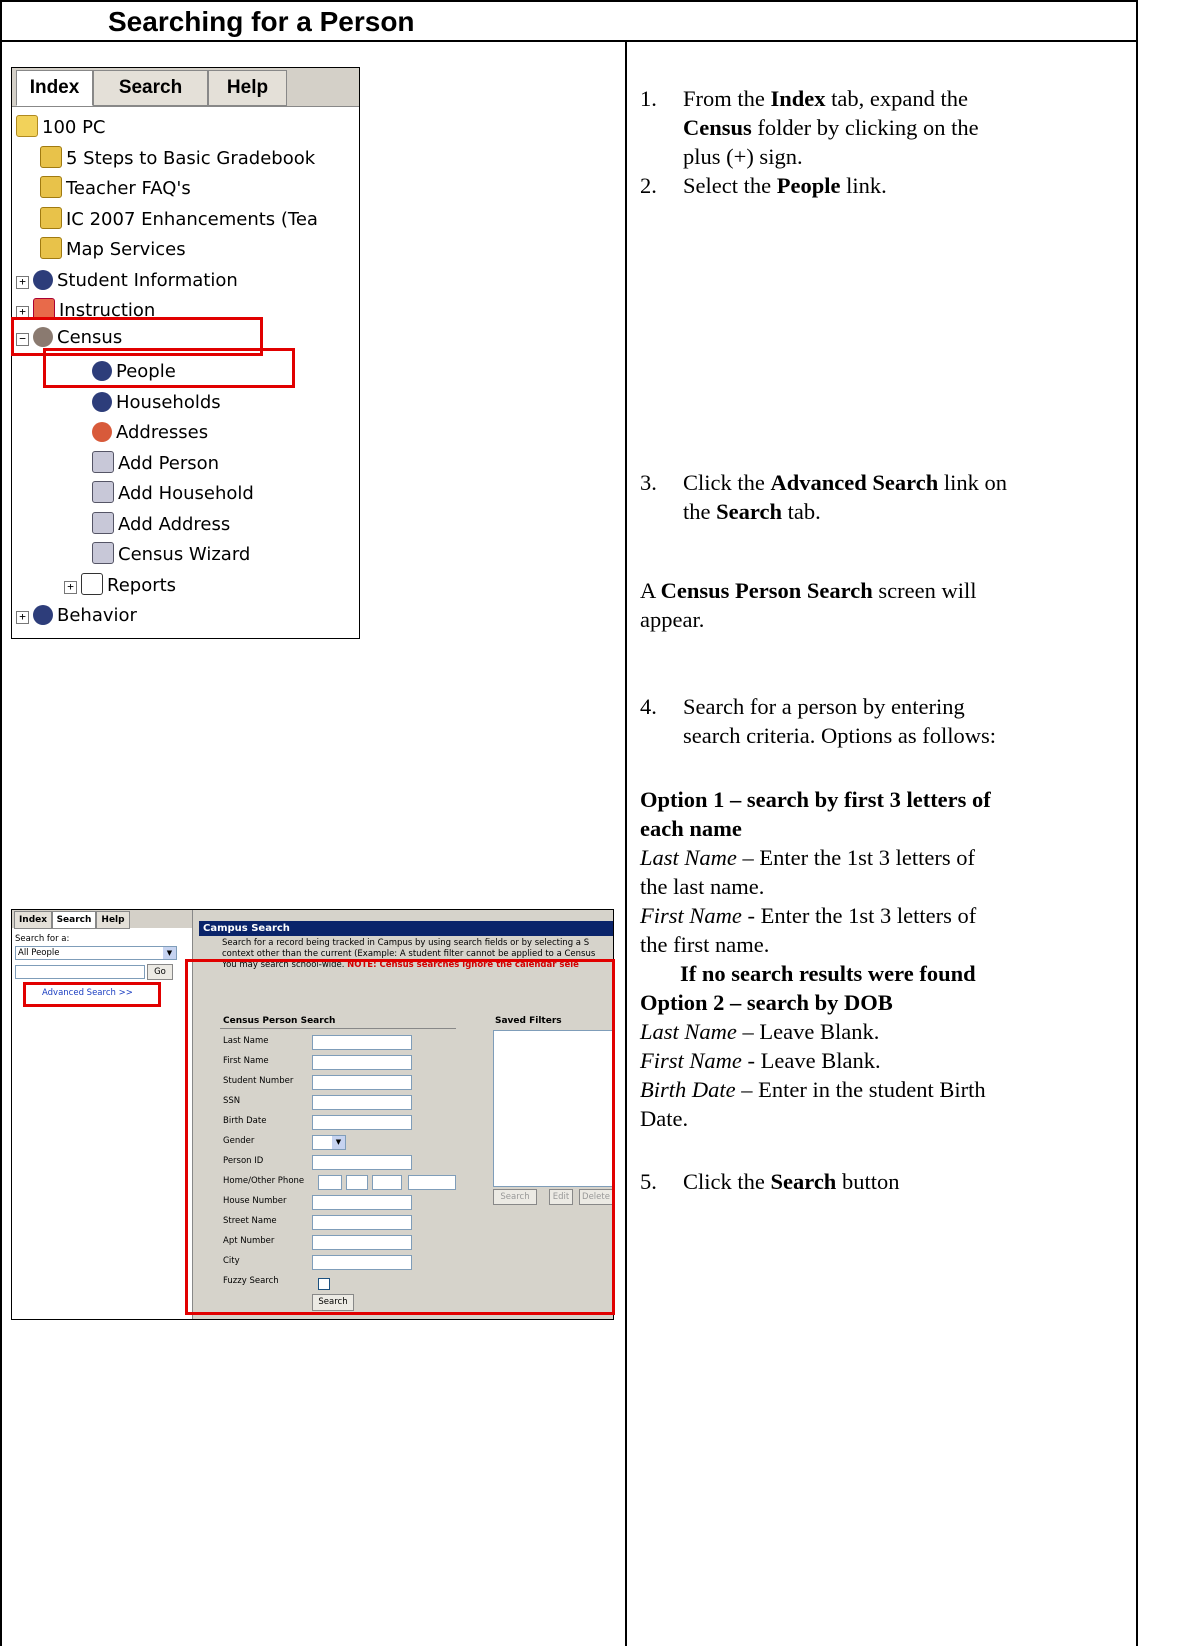  Describe the element at coordinates (85, 308) in the screenshot. I see `tree-item-instruction: + Instruction` at that location.